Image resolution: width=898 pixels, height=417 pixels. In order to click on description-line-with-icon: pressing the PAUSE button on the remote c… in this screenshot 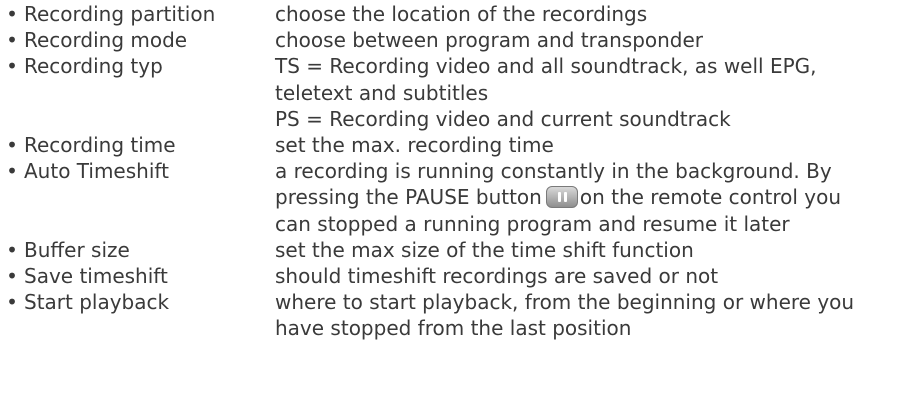, I will do `click(586, 197)`.